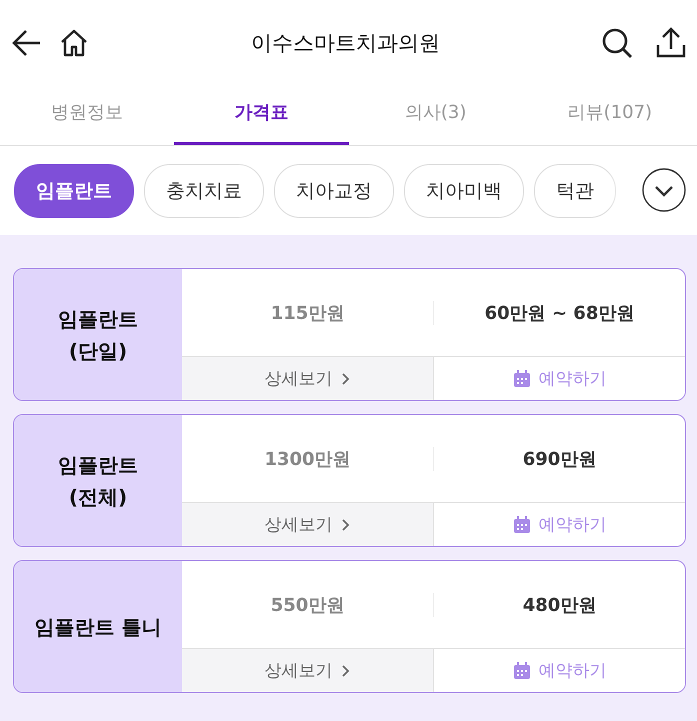  Describe the element at coordinates (334, 191) in the screenshot. I see `category-chip: 치아교정` at that location.